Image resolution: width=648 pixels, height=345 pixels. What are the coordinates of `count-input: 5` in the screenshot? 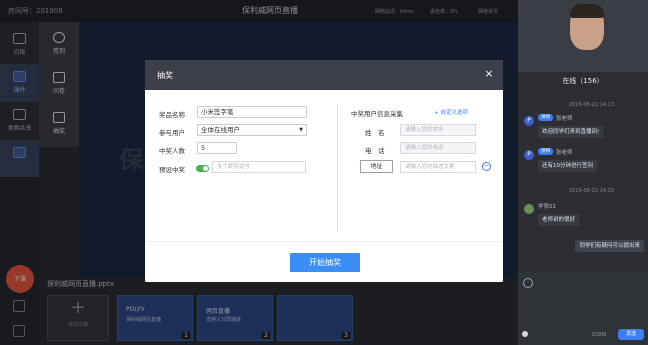 It's located at (217, 148).